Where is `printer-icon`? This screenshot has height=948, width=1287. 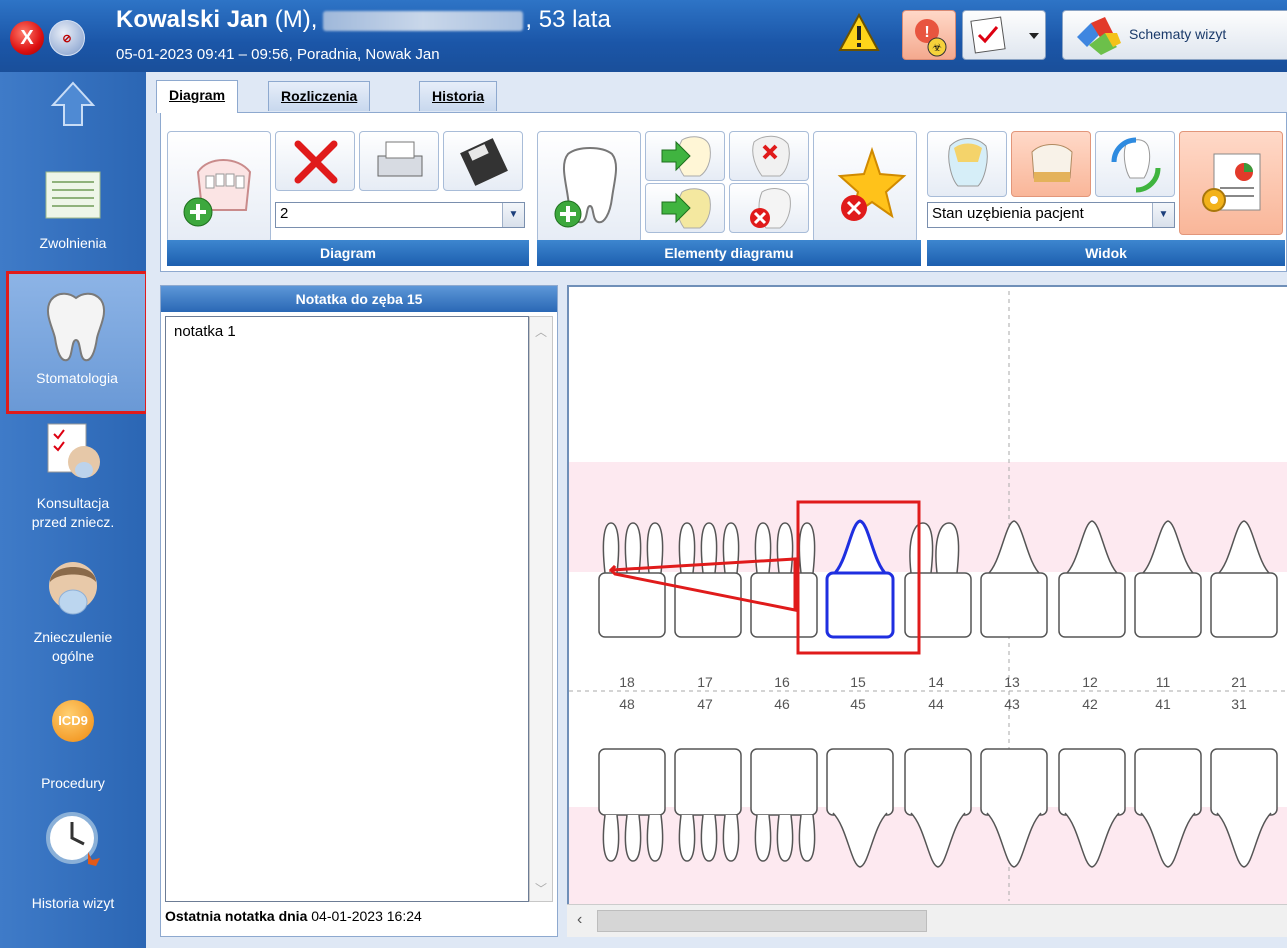
printer-icon is located at coordinates (400, 159).